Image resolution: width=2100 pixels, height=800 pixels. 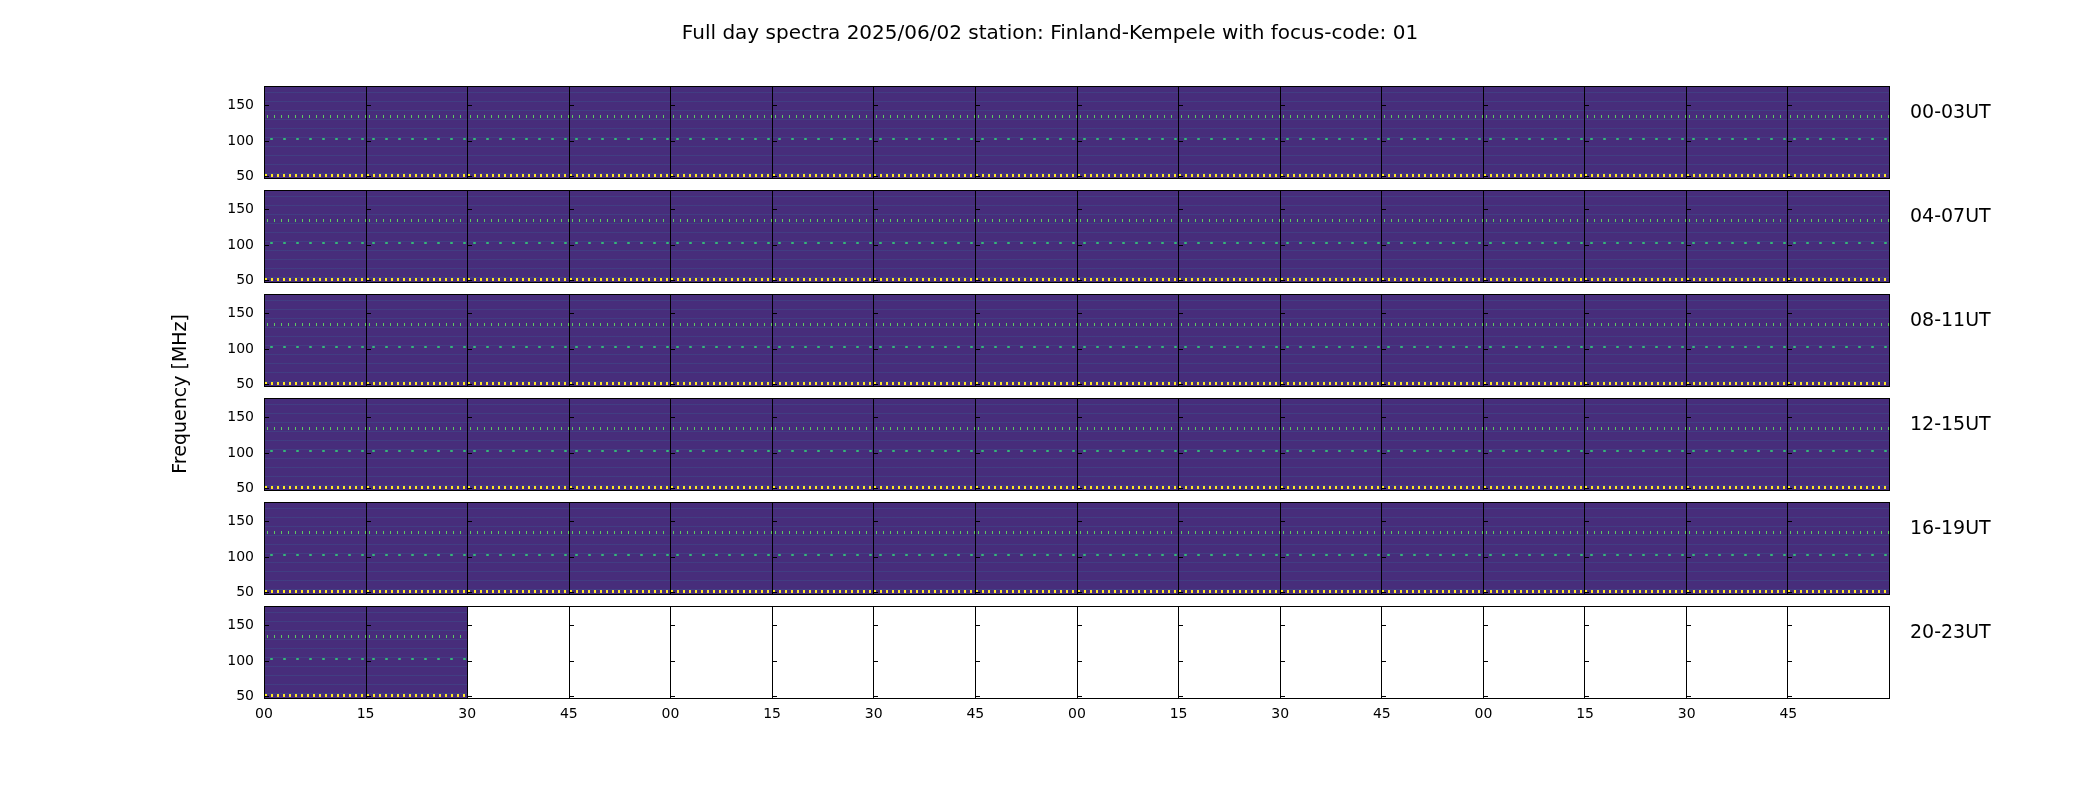 What do you see at coordinates (1050, 32) in the screenshot?
I see `figure-title: Full day spectra 2025/06/02 station: Finland-Kempele with focus-code: 01` at bounding box center [1050, 32].